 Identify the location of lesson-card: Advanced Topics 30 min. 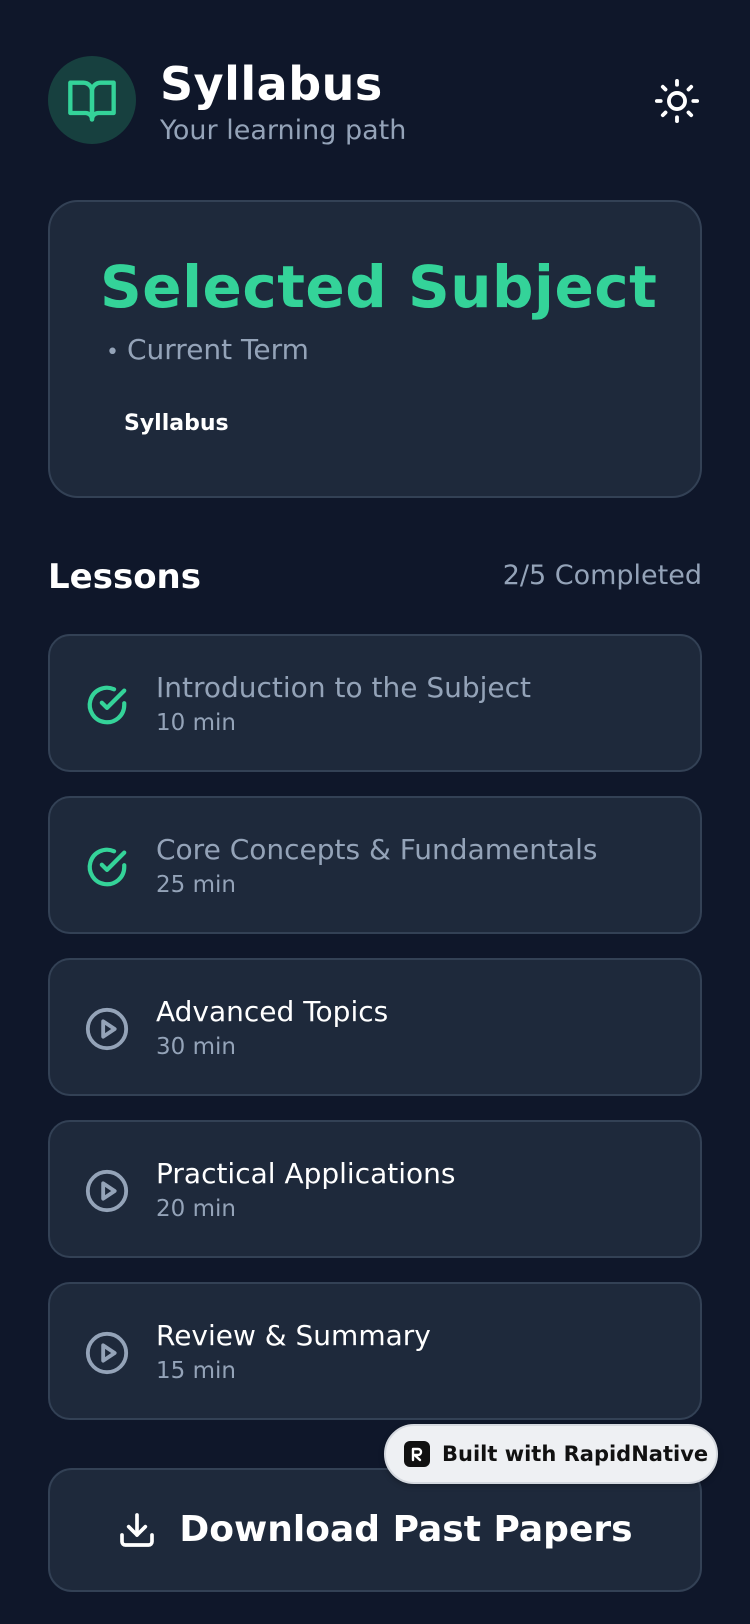
(375, 1027).